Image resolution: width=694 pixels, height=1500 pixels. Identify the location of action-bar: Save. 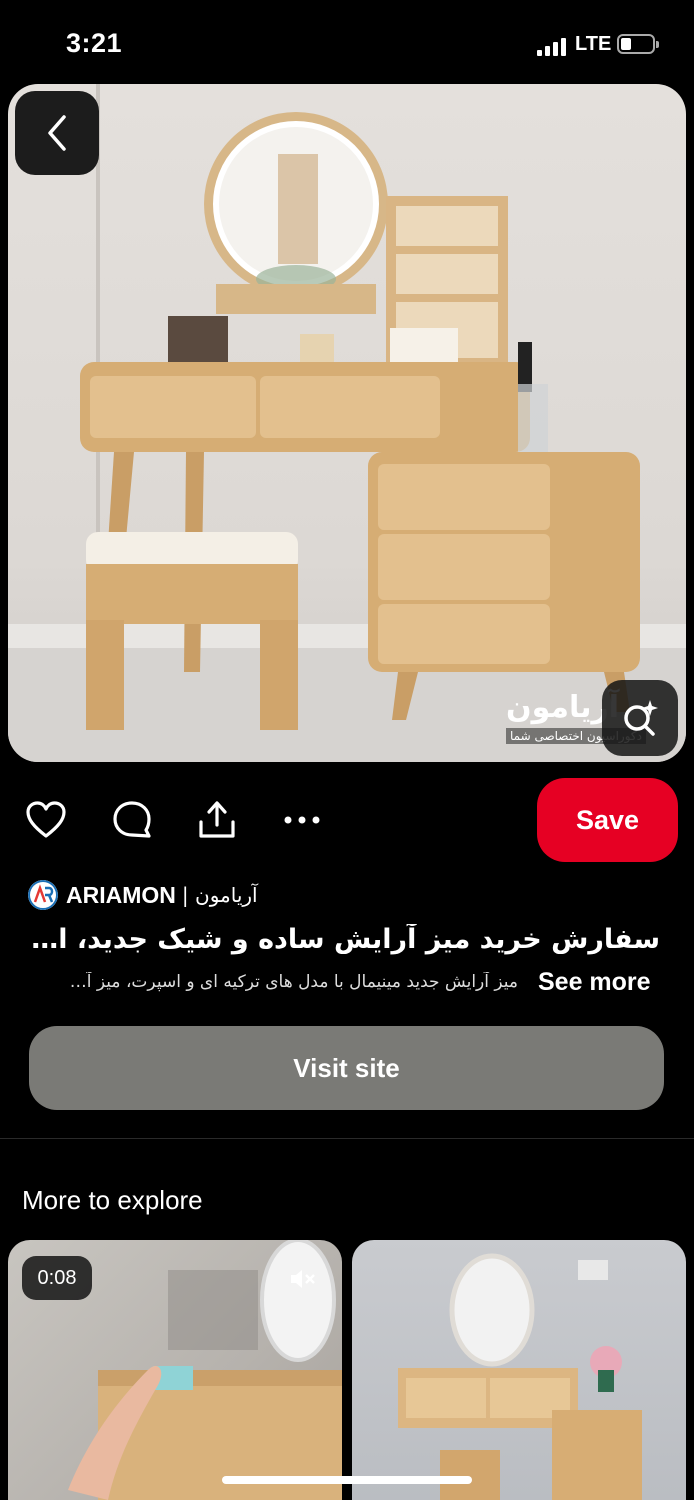
(347, 820).